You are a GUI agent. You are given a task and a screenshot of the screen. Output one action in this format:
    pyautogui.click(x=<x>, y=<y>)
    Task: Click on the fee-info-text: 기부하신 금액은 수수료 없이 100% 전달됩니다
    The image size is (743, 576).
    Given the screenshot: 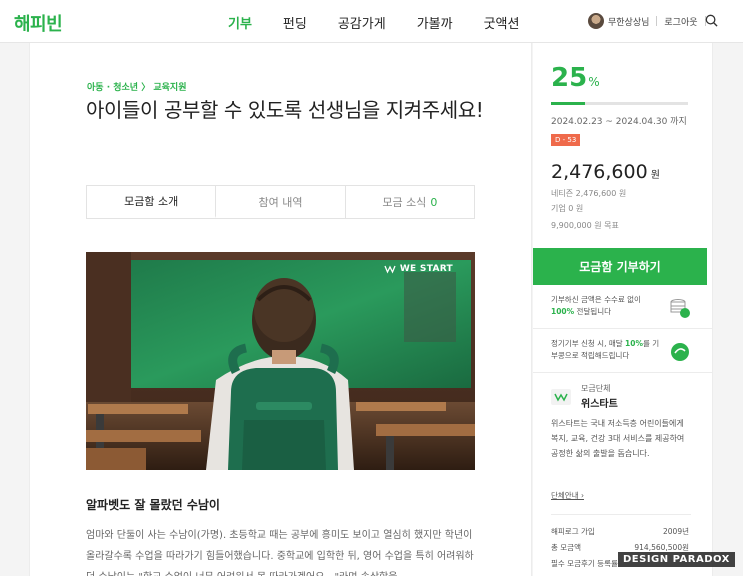 What is the action you would take?
    pyautogui.click(x=608, y=306)
    